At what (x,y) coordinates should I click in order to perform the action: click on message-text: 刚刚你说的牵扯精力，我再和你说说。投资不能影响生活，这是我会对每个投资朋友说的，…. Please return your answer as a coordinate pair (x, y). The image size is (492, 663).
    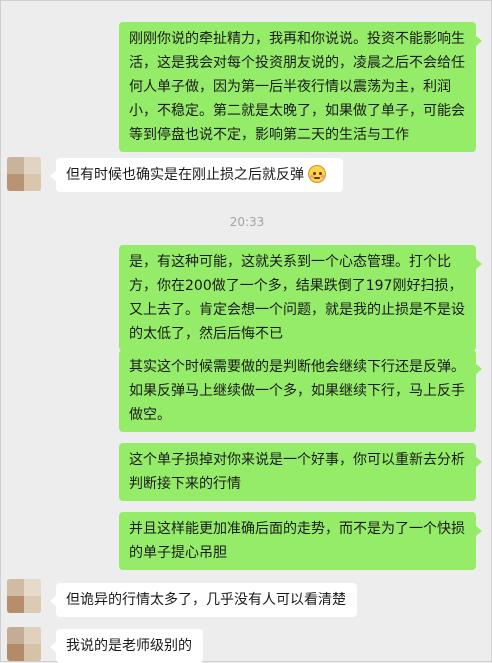
    Looking at the image, I should click on (297, 87).